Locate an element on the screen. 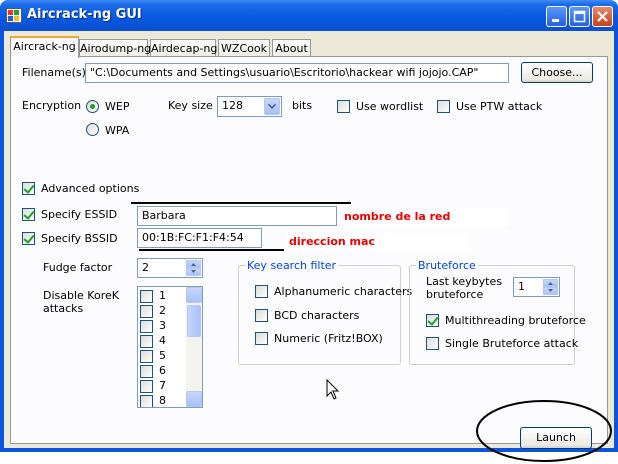  korek-5-checkbox is located at coordinates (146, 356).